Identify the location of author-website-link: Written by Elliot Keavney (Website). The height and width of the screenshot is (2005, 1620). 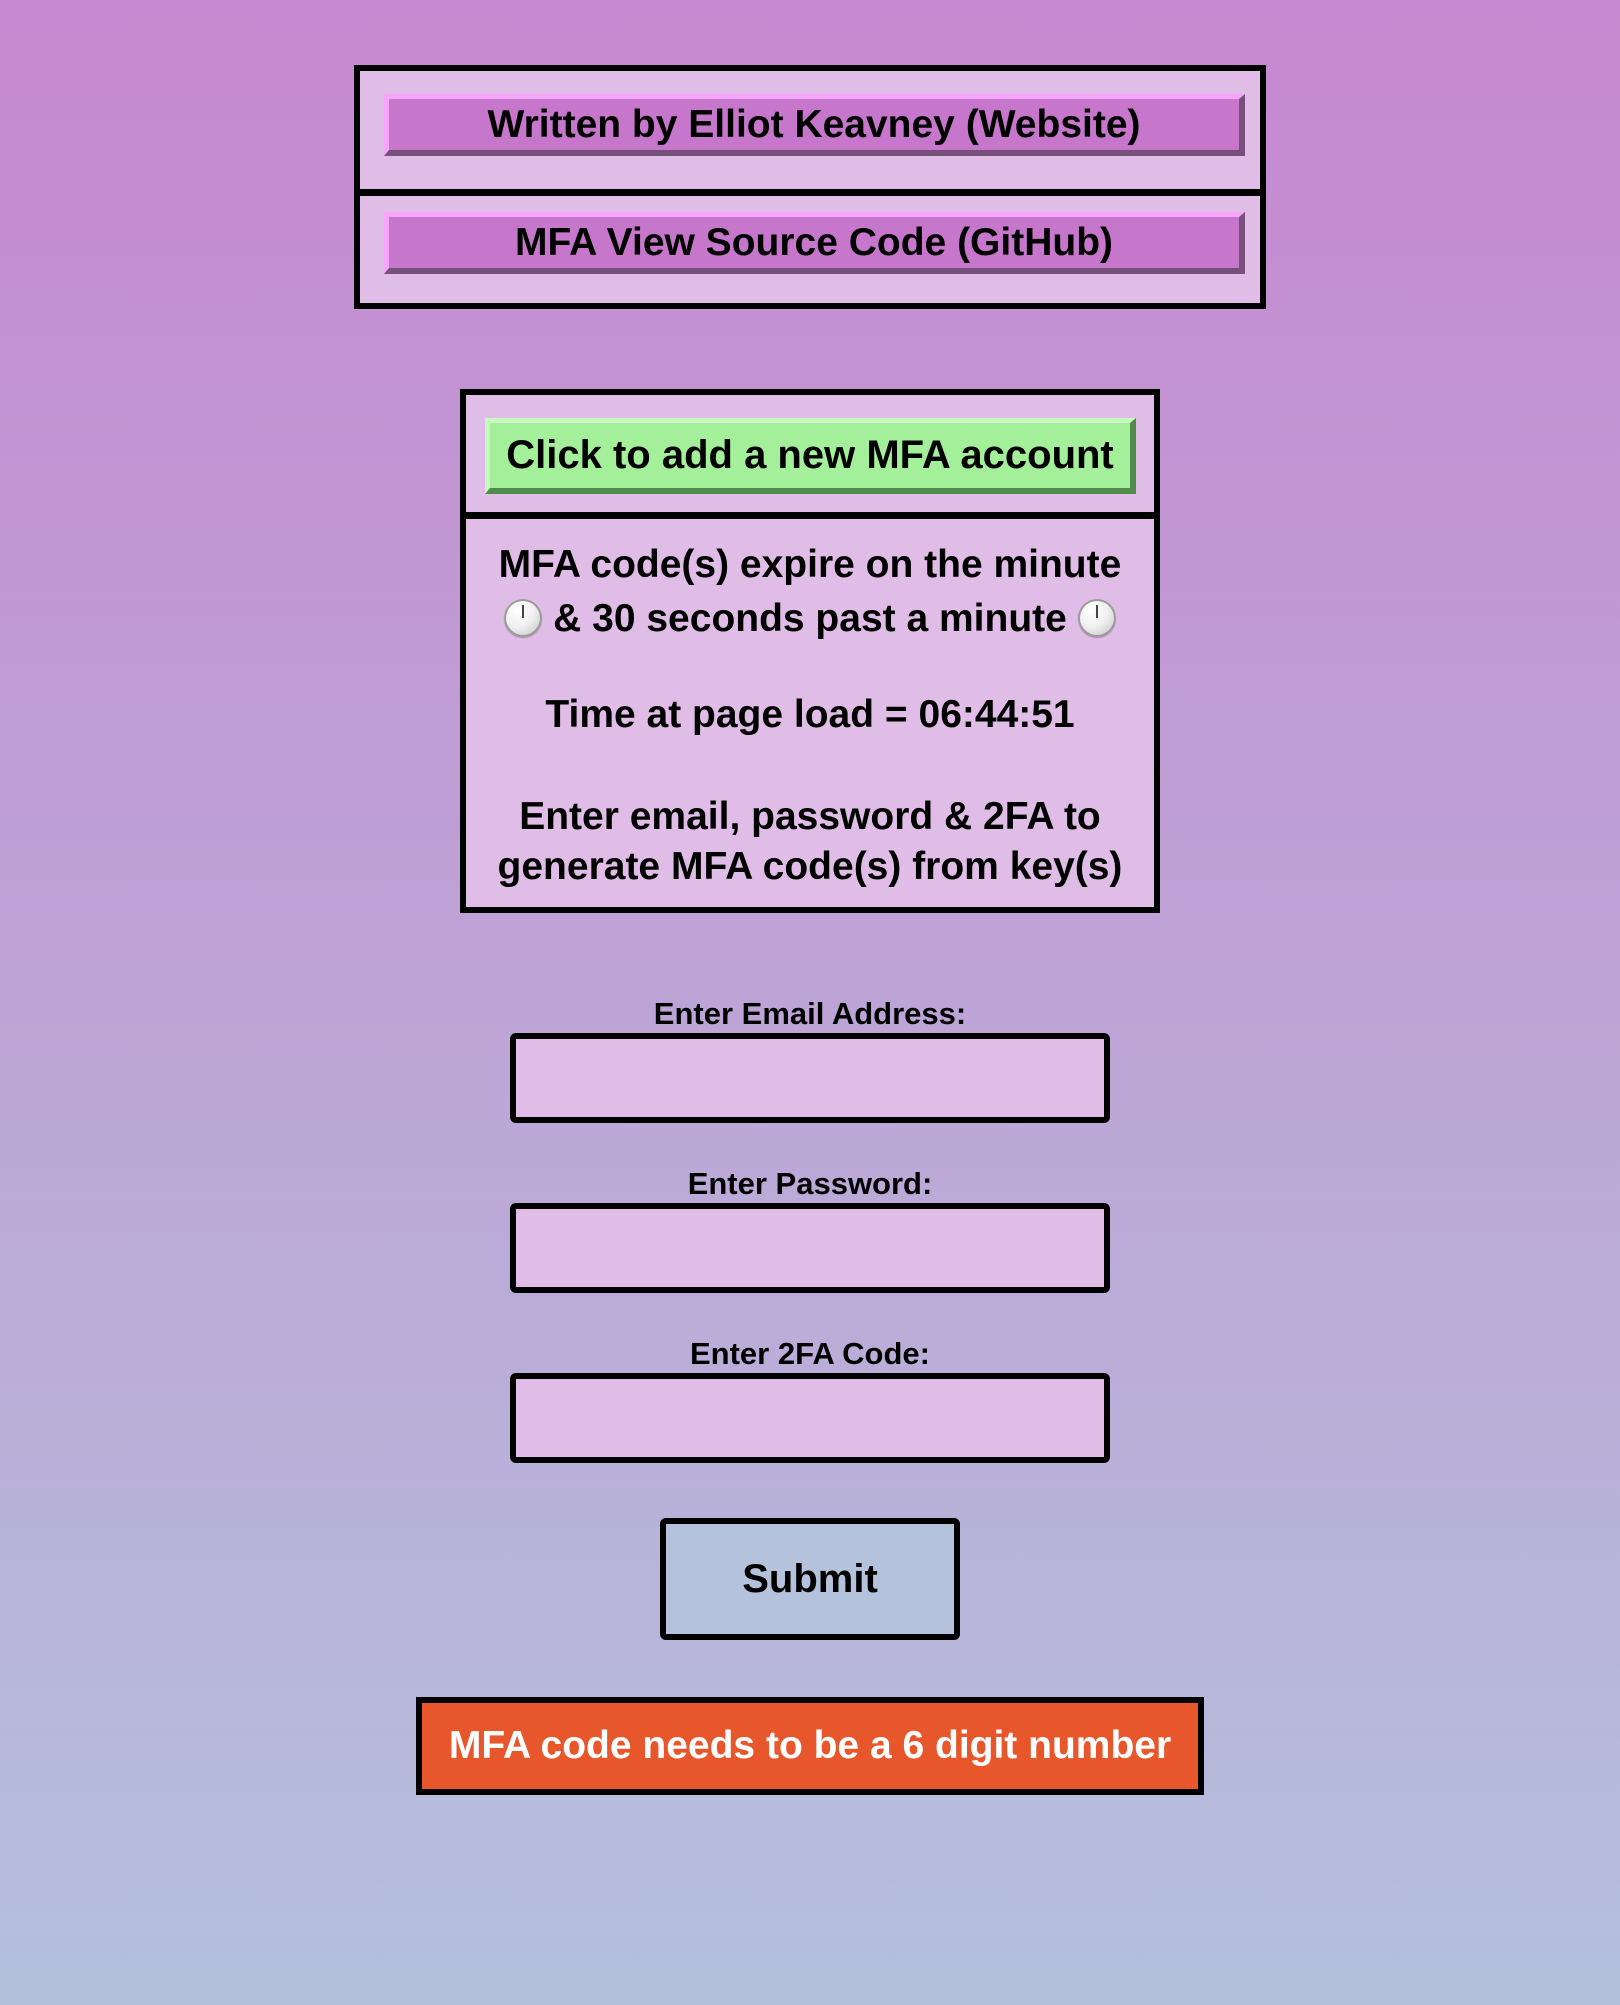
(814, 125).